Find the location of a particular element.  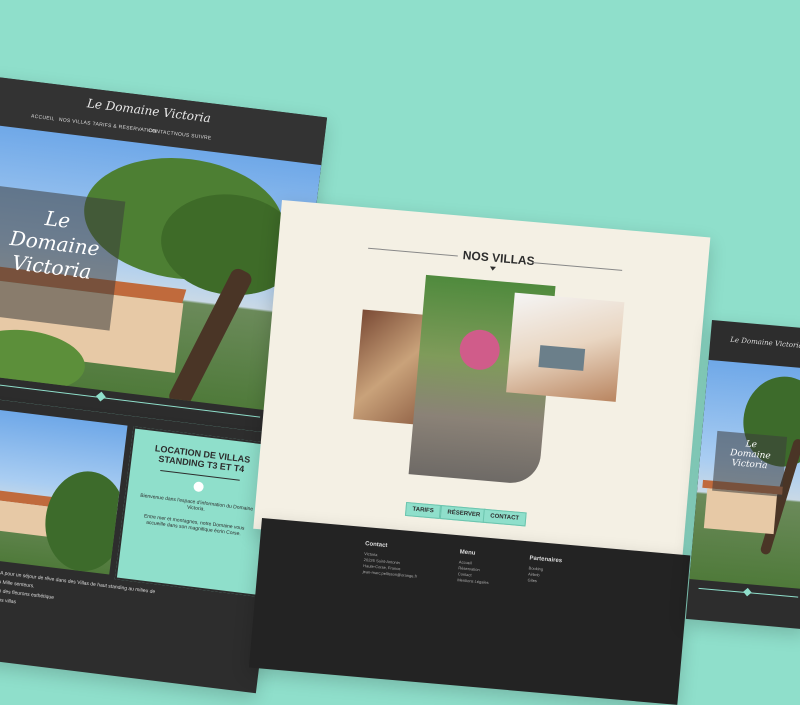

nav-accueil: ACCUEIL is located at coordinates (43, 117).